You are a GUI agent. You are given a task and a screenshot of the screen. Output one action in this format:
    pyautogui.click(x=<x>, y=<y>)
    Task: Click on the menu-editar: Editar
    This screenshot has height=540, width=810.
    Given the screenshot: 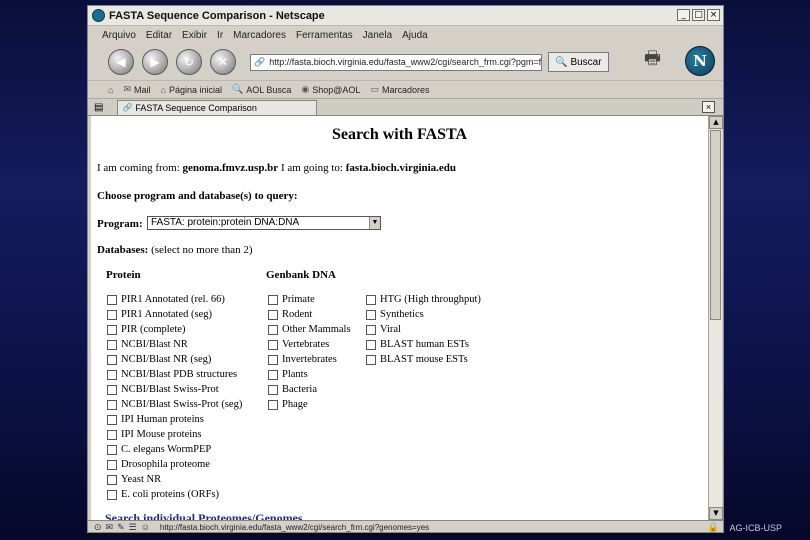 What is the action you would take?
    pyautogui.click(x=159, y=35)
    